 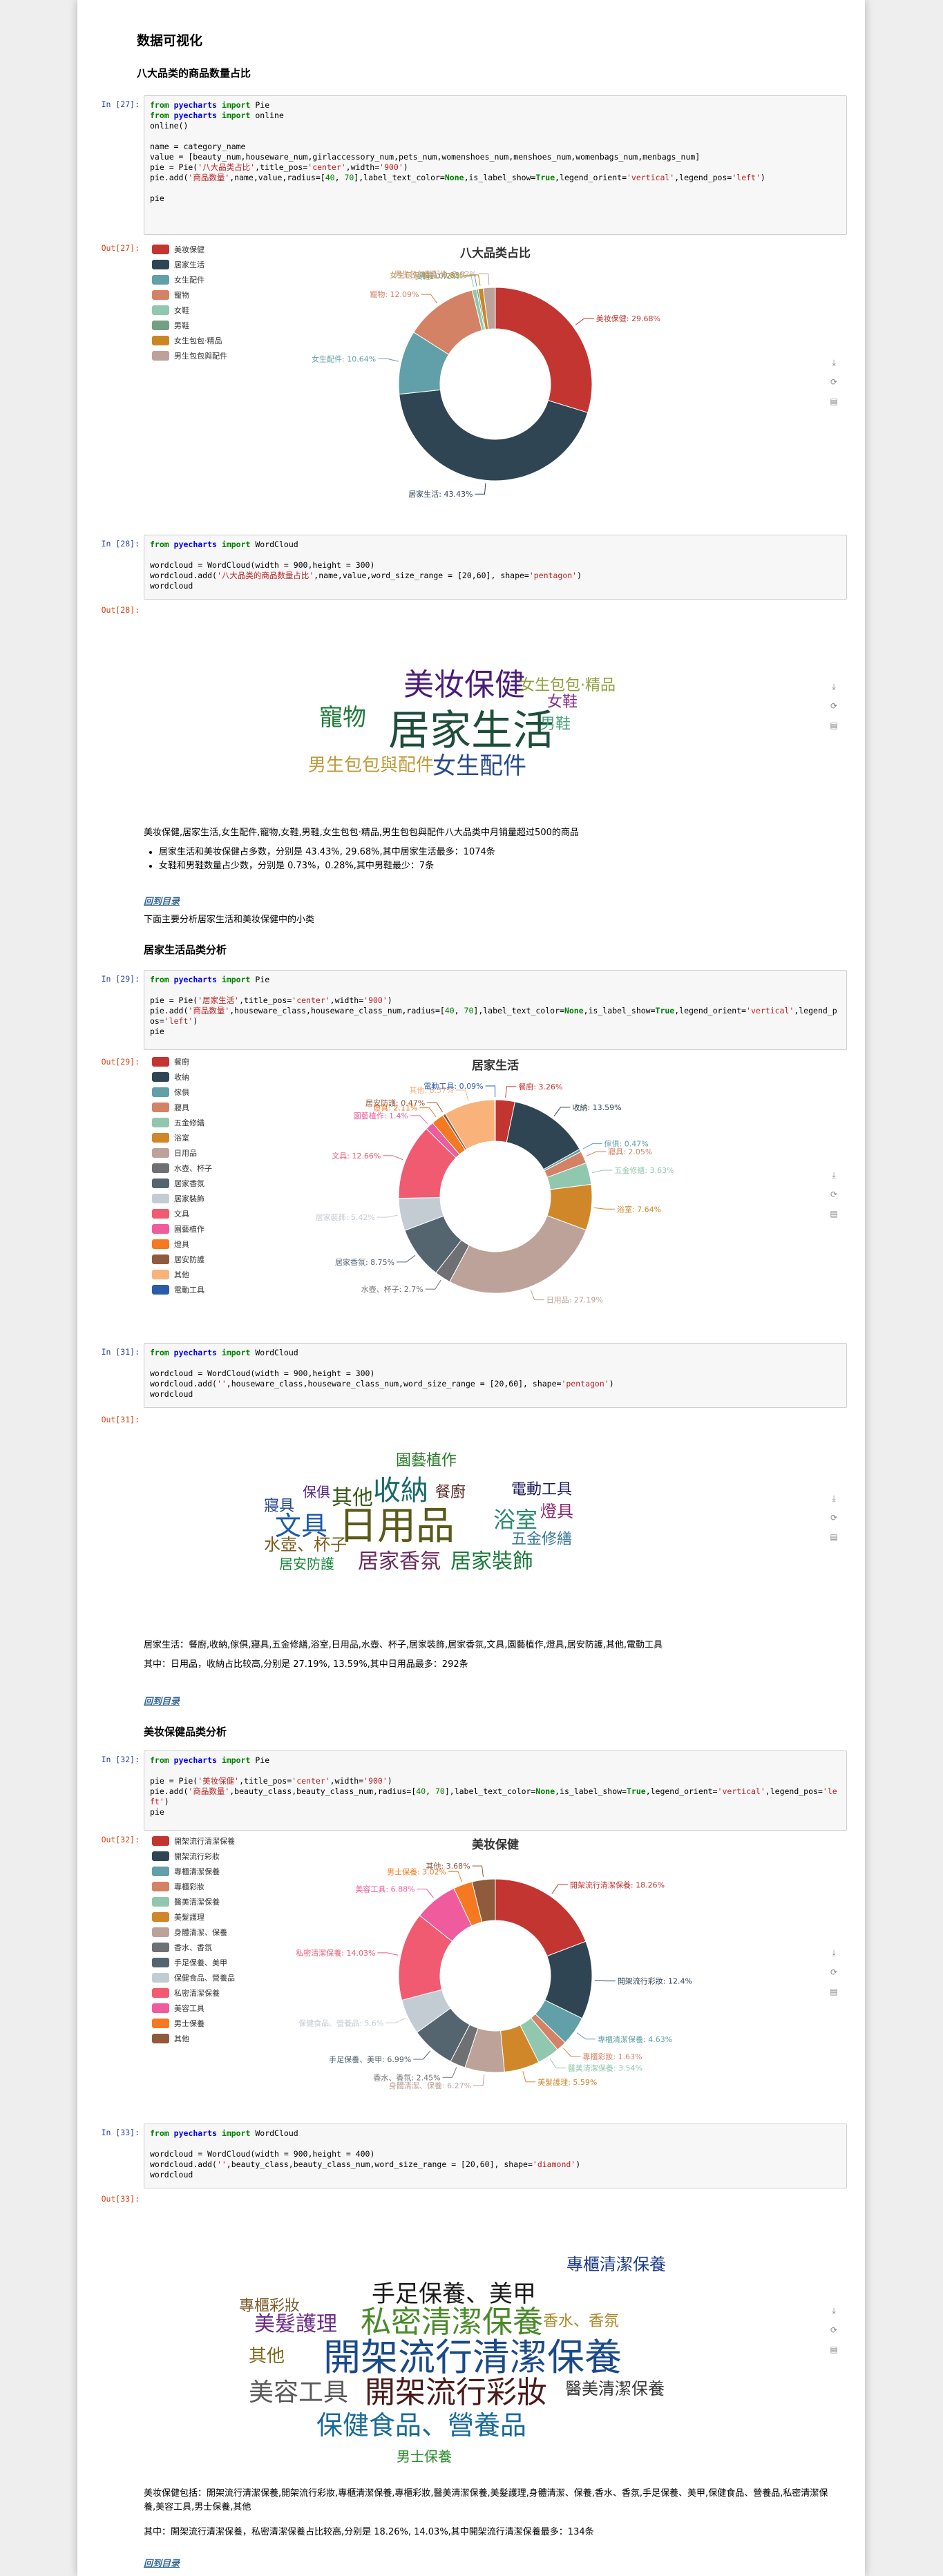 What do you see at coordinates (189, 2008) in the screenshot?
I see `legend-label: 美容工具` at bounding box center [189, 2008].